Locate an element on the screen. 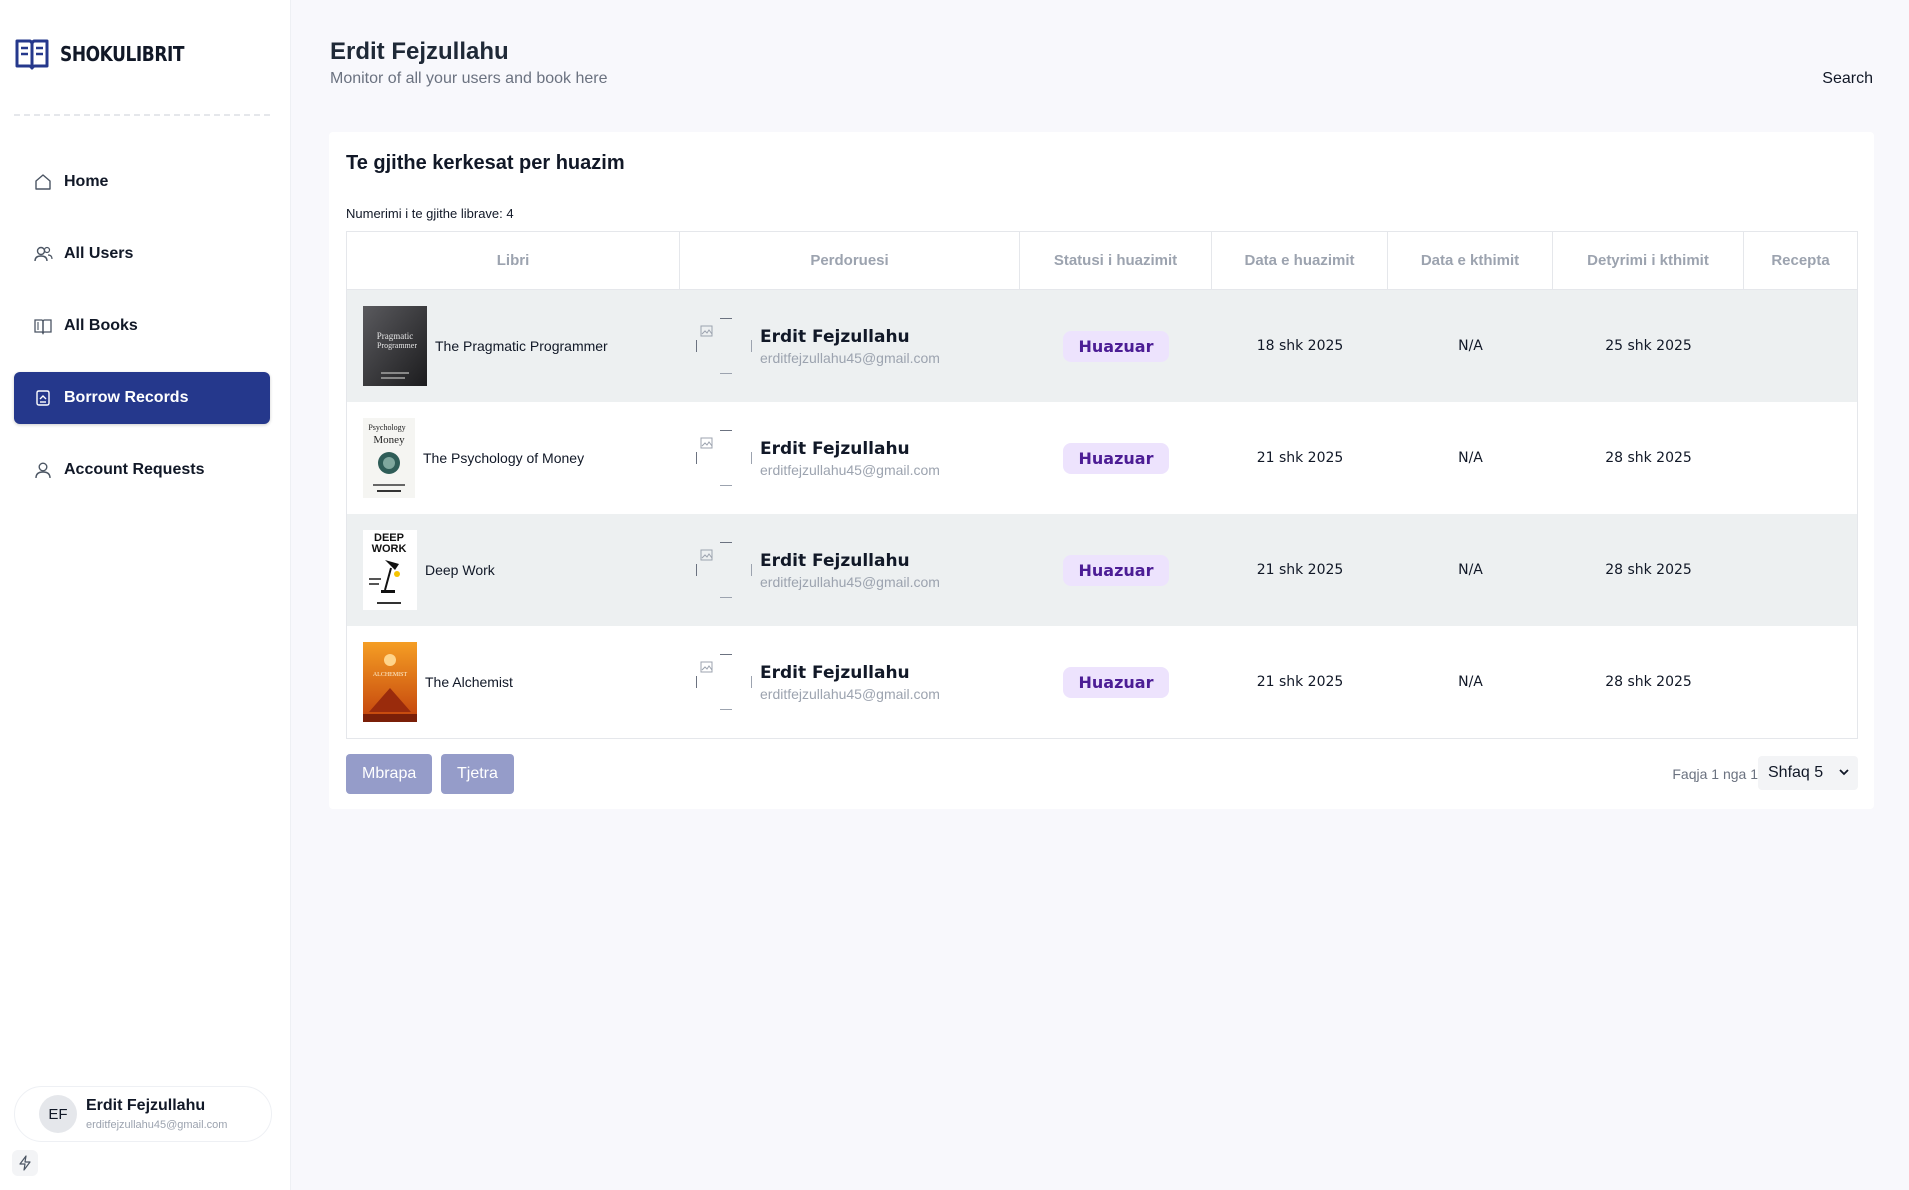 The height and width of the screenshot is (1190, 1909). search-button: Search is located at coordinates (1847, 79).